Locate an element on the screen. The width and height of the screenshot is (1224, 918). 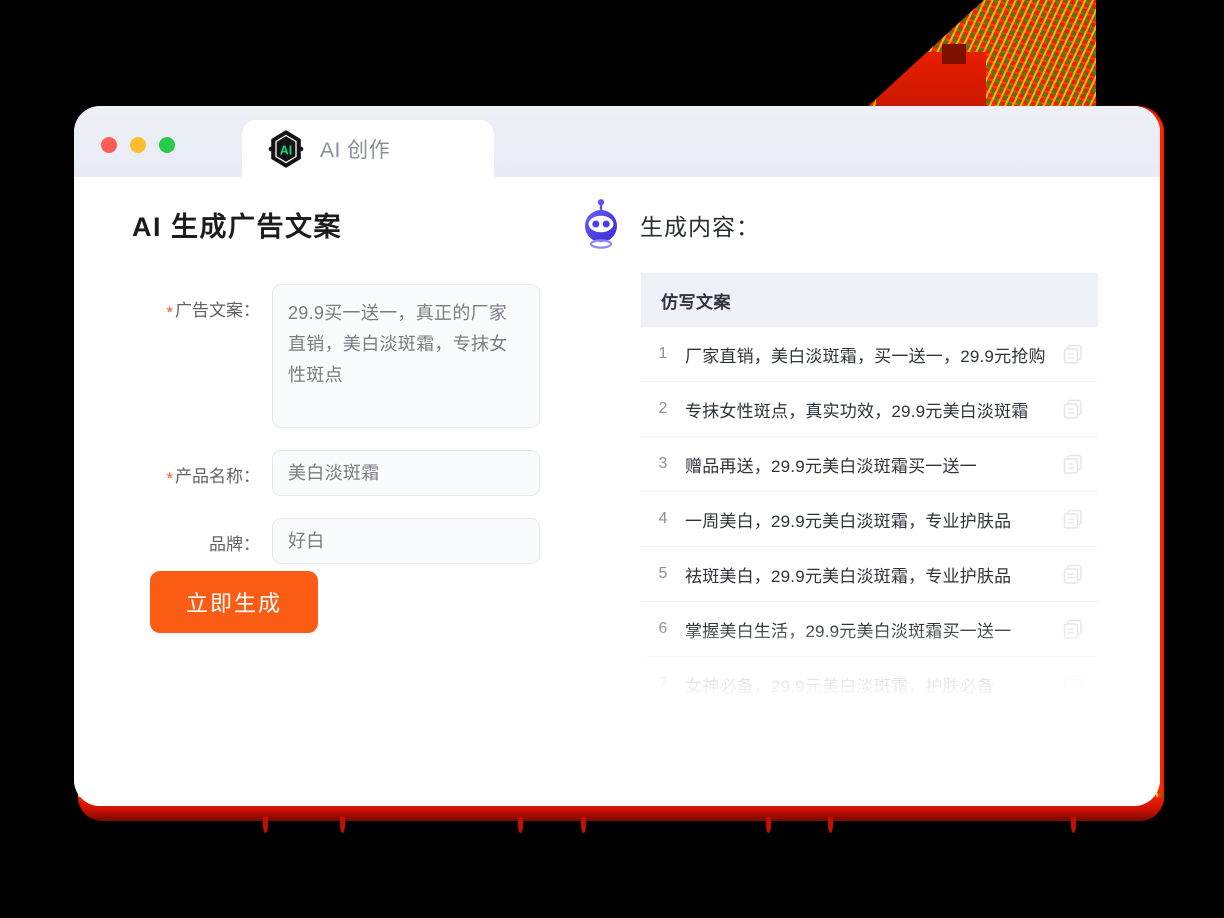
maximize-button is located at coordinates (167, 145).